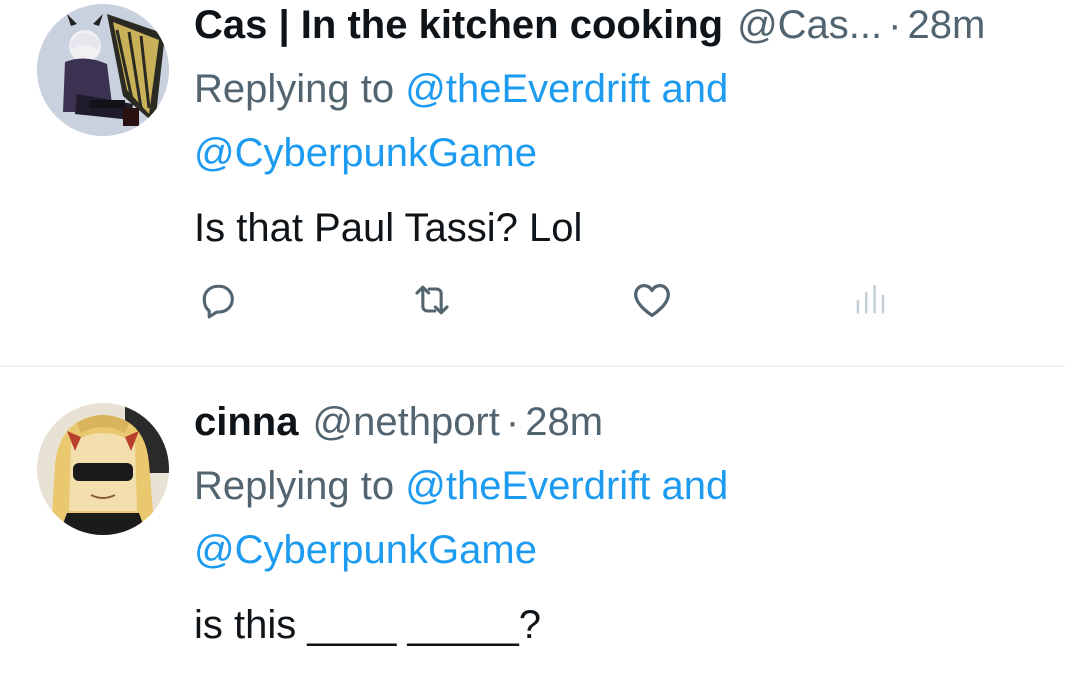 The height and width of the screenshot is (678, 1065). I want to click on display-name: Cas | In the kitchen cooking, so click(458, 25).